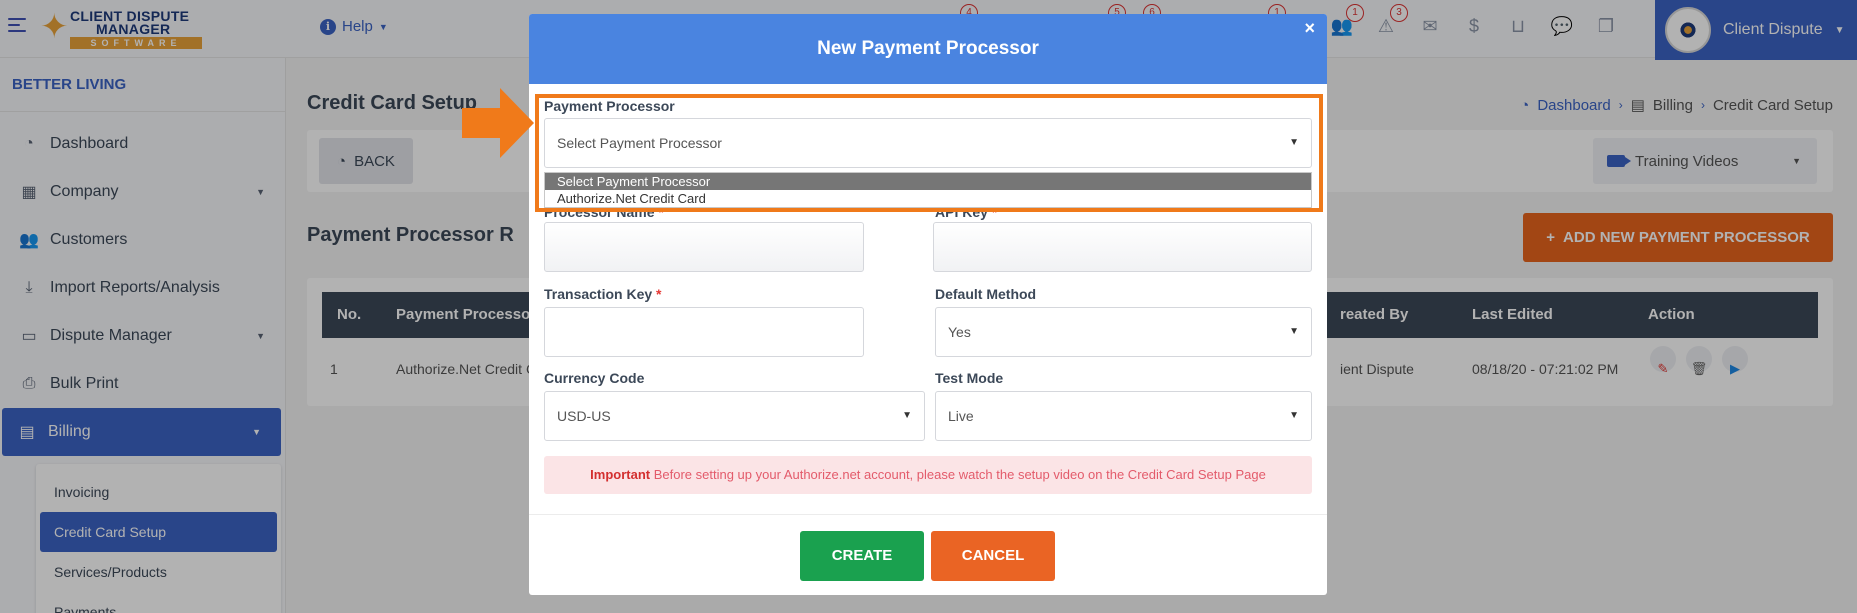 The width and height of the screenshot is (1857, 613). I want to click on modal-header: New Payment Processor ×, so click(928, 49).